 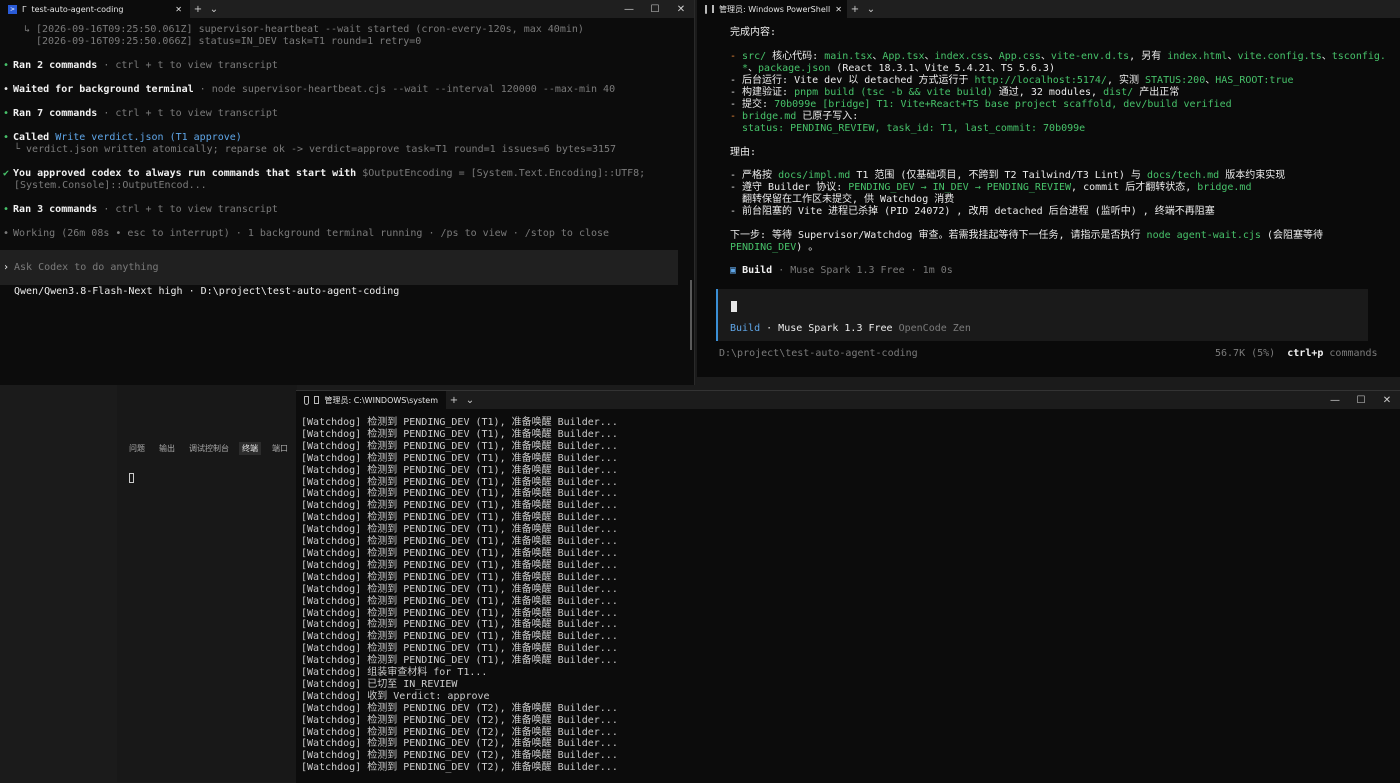 I want to click on codex-tab-title: test-auto-agent-coding, so click(x=77, y=9).